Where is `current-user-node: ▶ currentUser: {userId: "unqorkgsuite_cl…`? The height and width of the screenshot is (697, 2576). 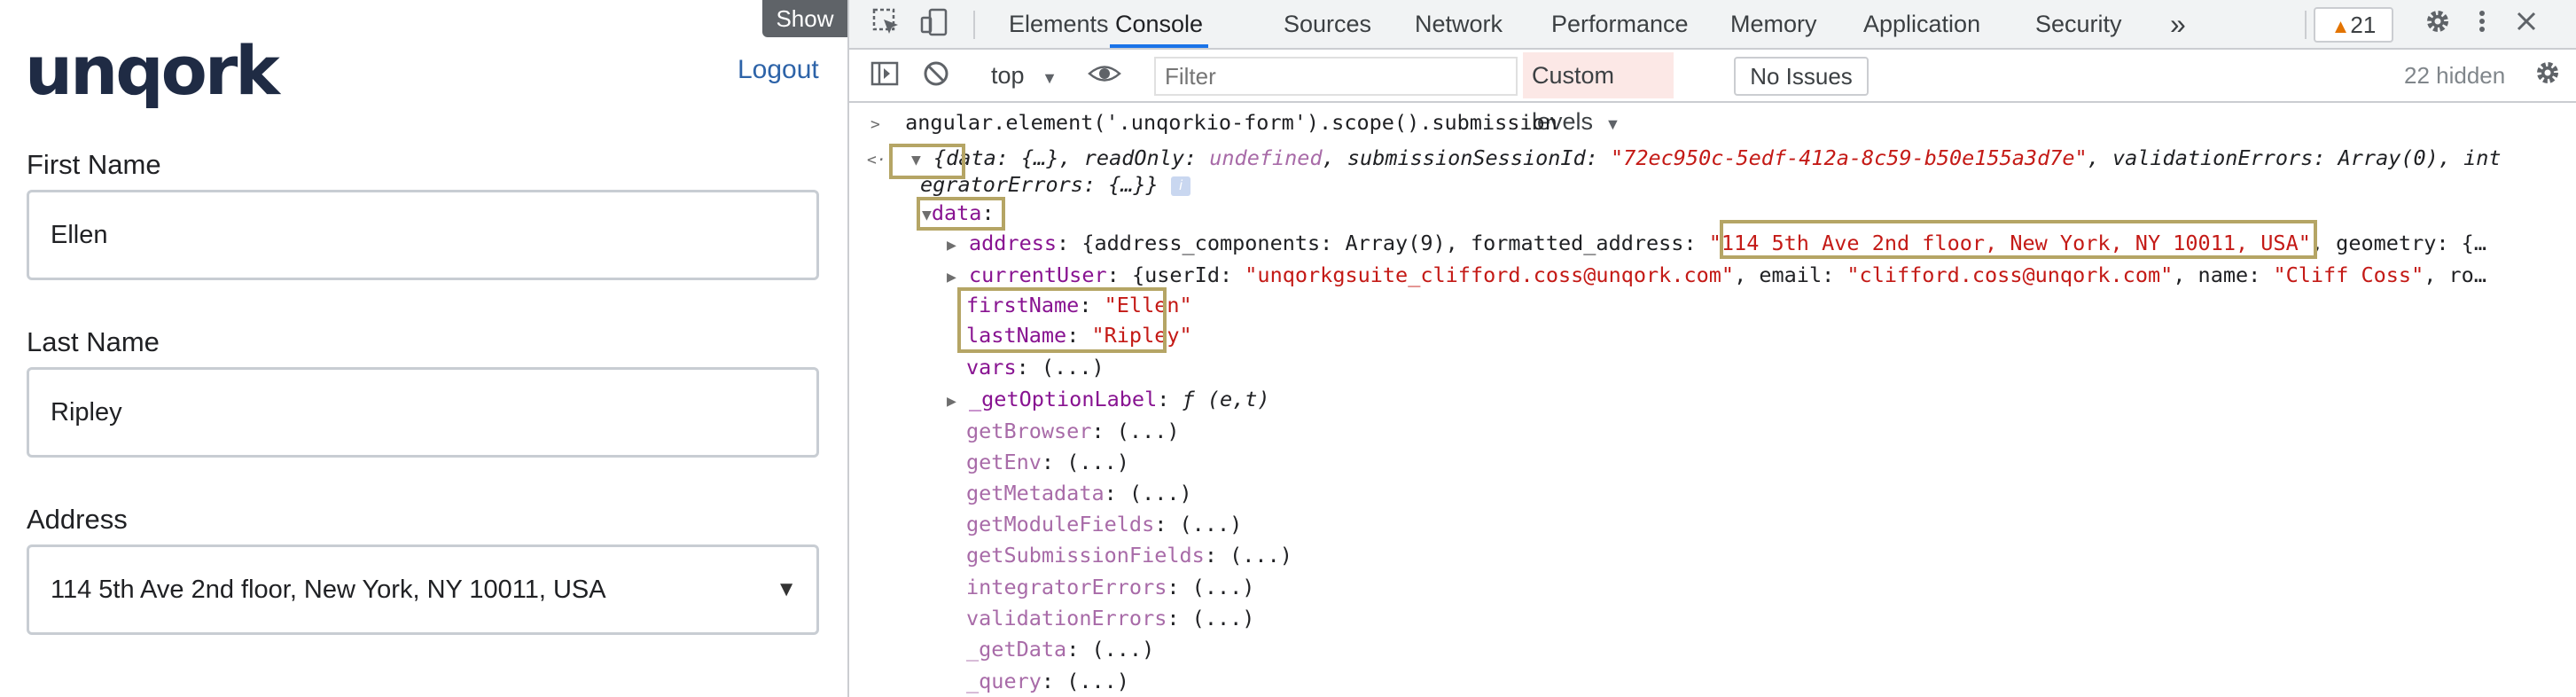 current-user-node: ▶ currentUser: {userId: "unqorkgsuite_cl… is located at coordinates (1716, 275).